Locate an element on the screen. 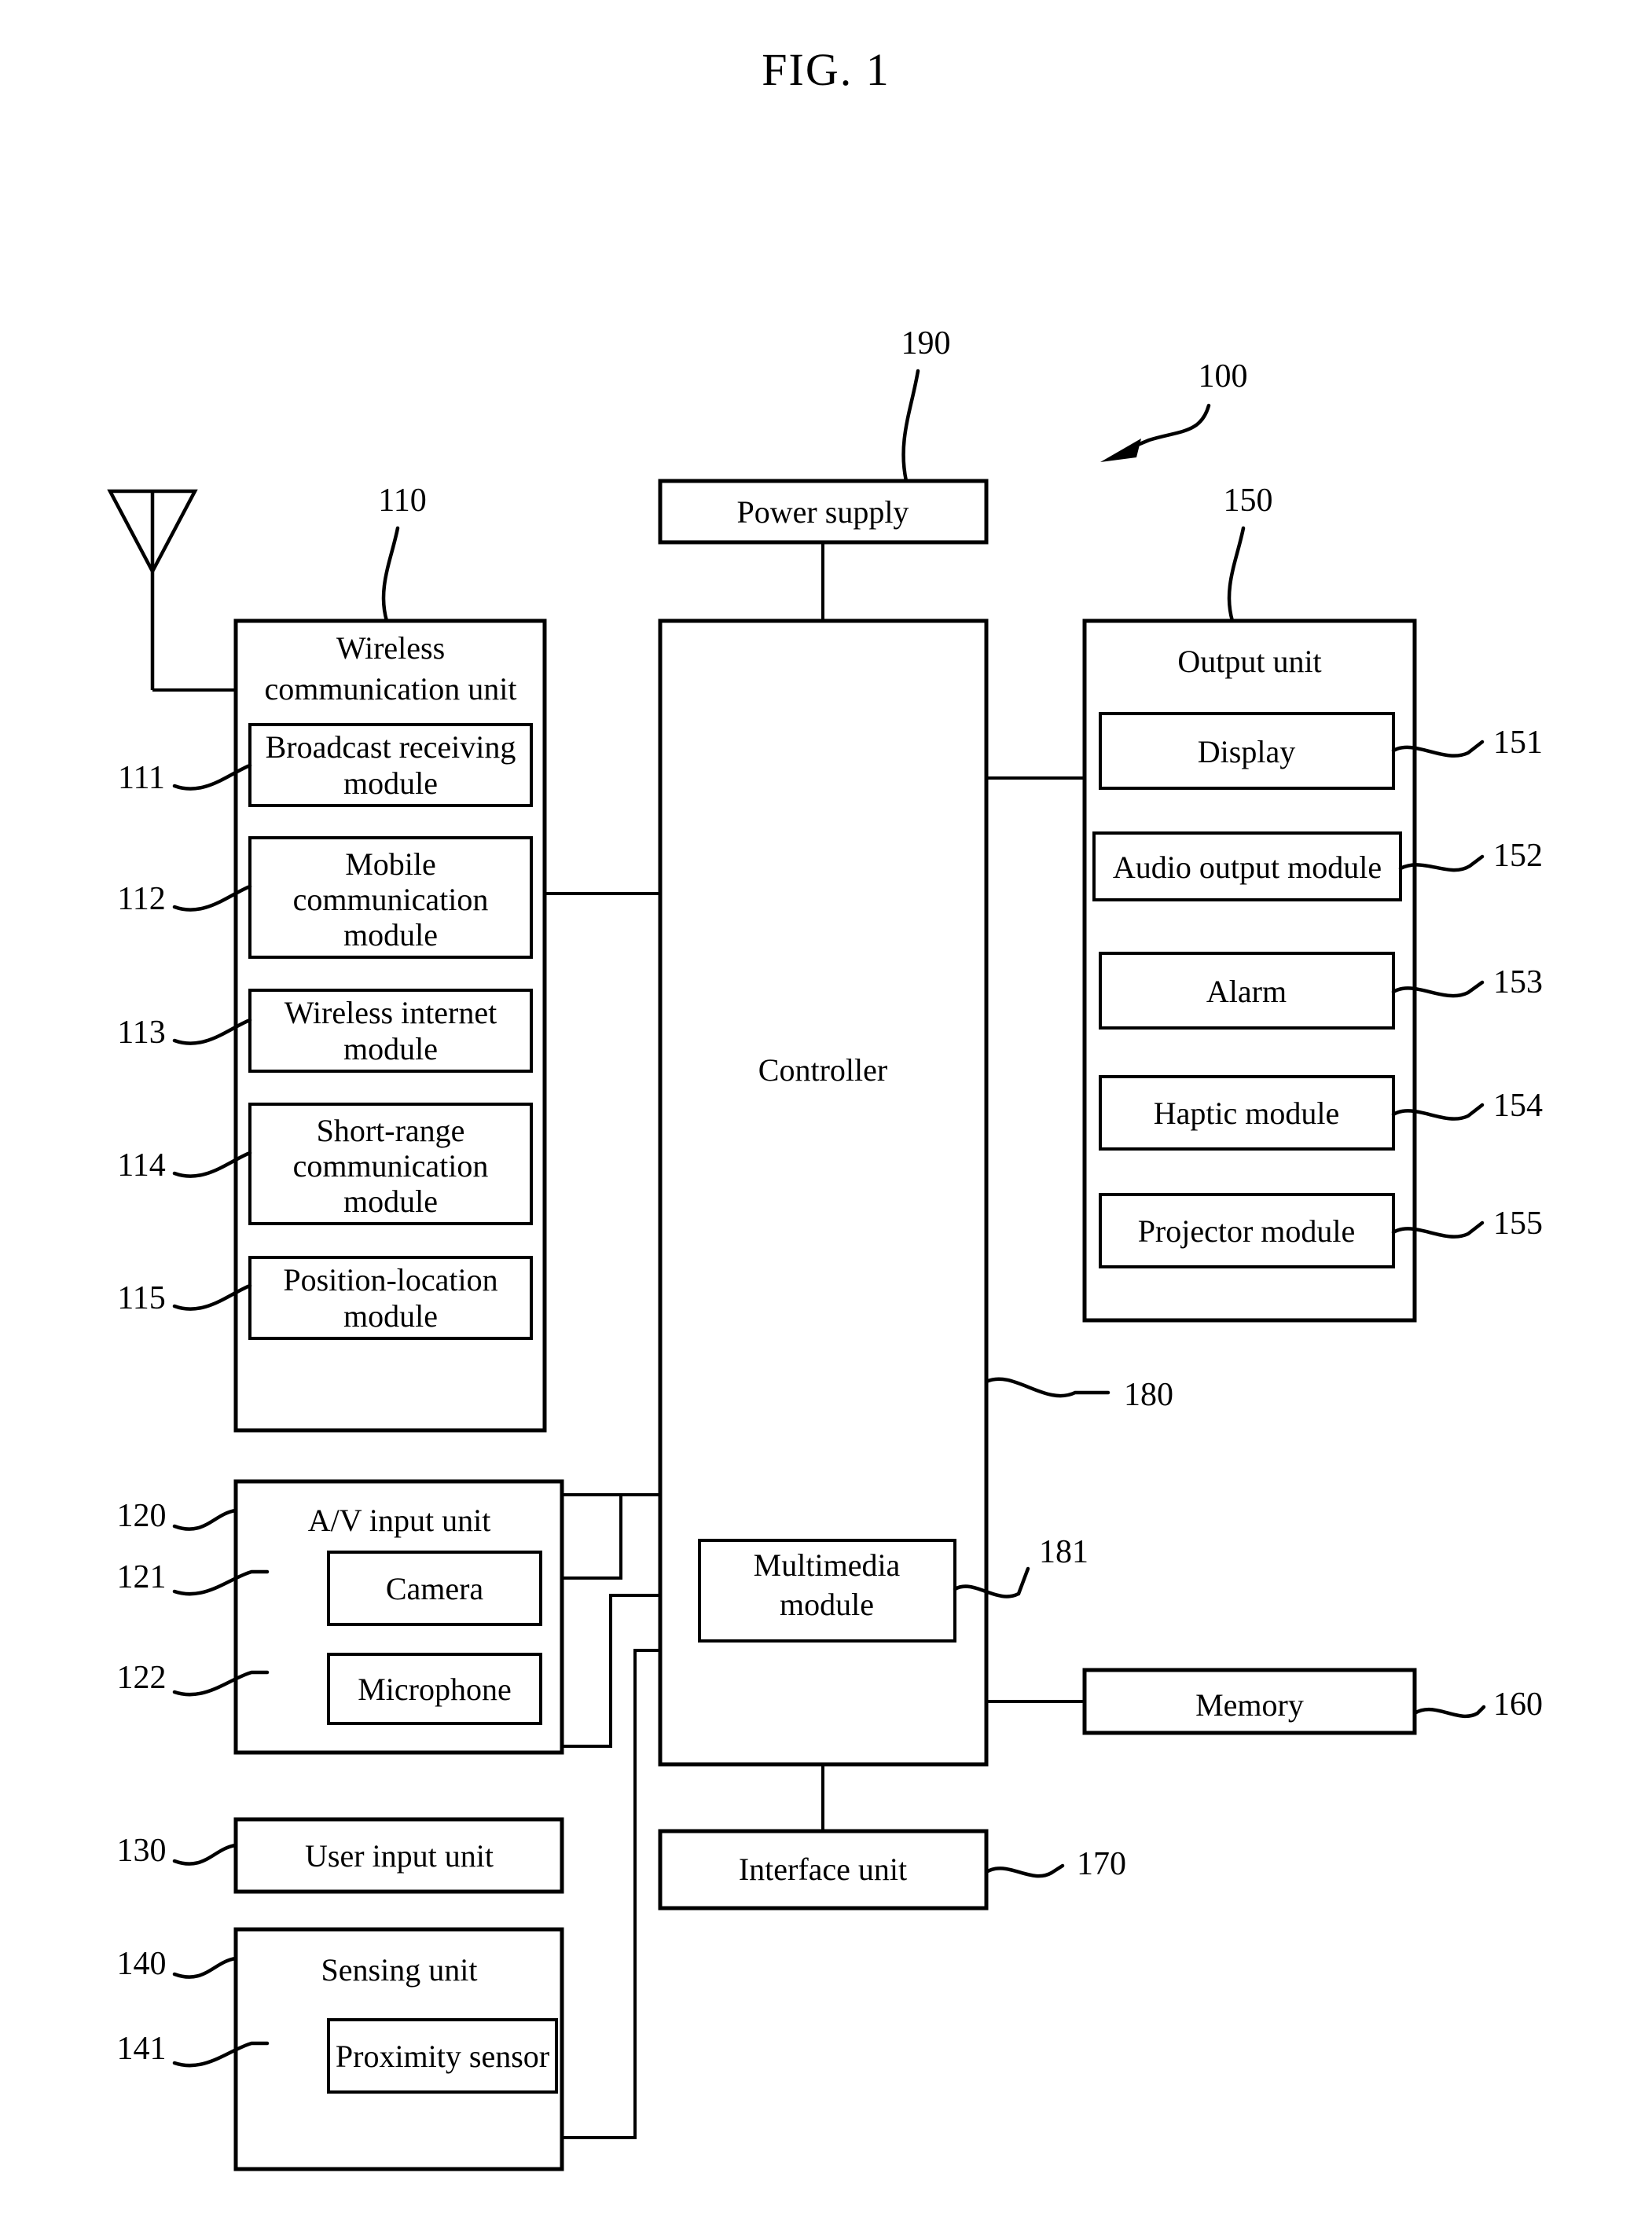 Image resolution: width=1652 pixels, height=2228 pixels. ref-151: 151 is located at coordinates (1518, 743).